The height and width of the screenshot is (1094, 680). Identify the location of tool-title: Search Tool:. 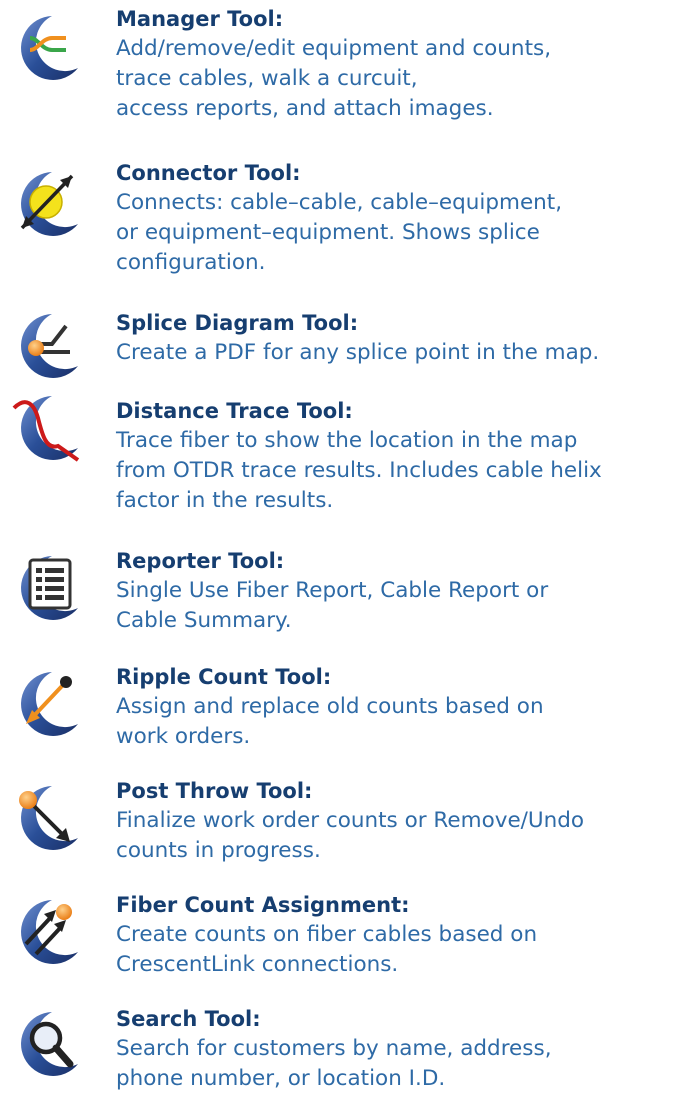
(188, 1019).